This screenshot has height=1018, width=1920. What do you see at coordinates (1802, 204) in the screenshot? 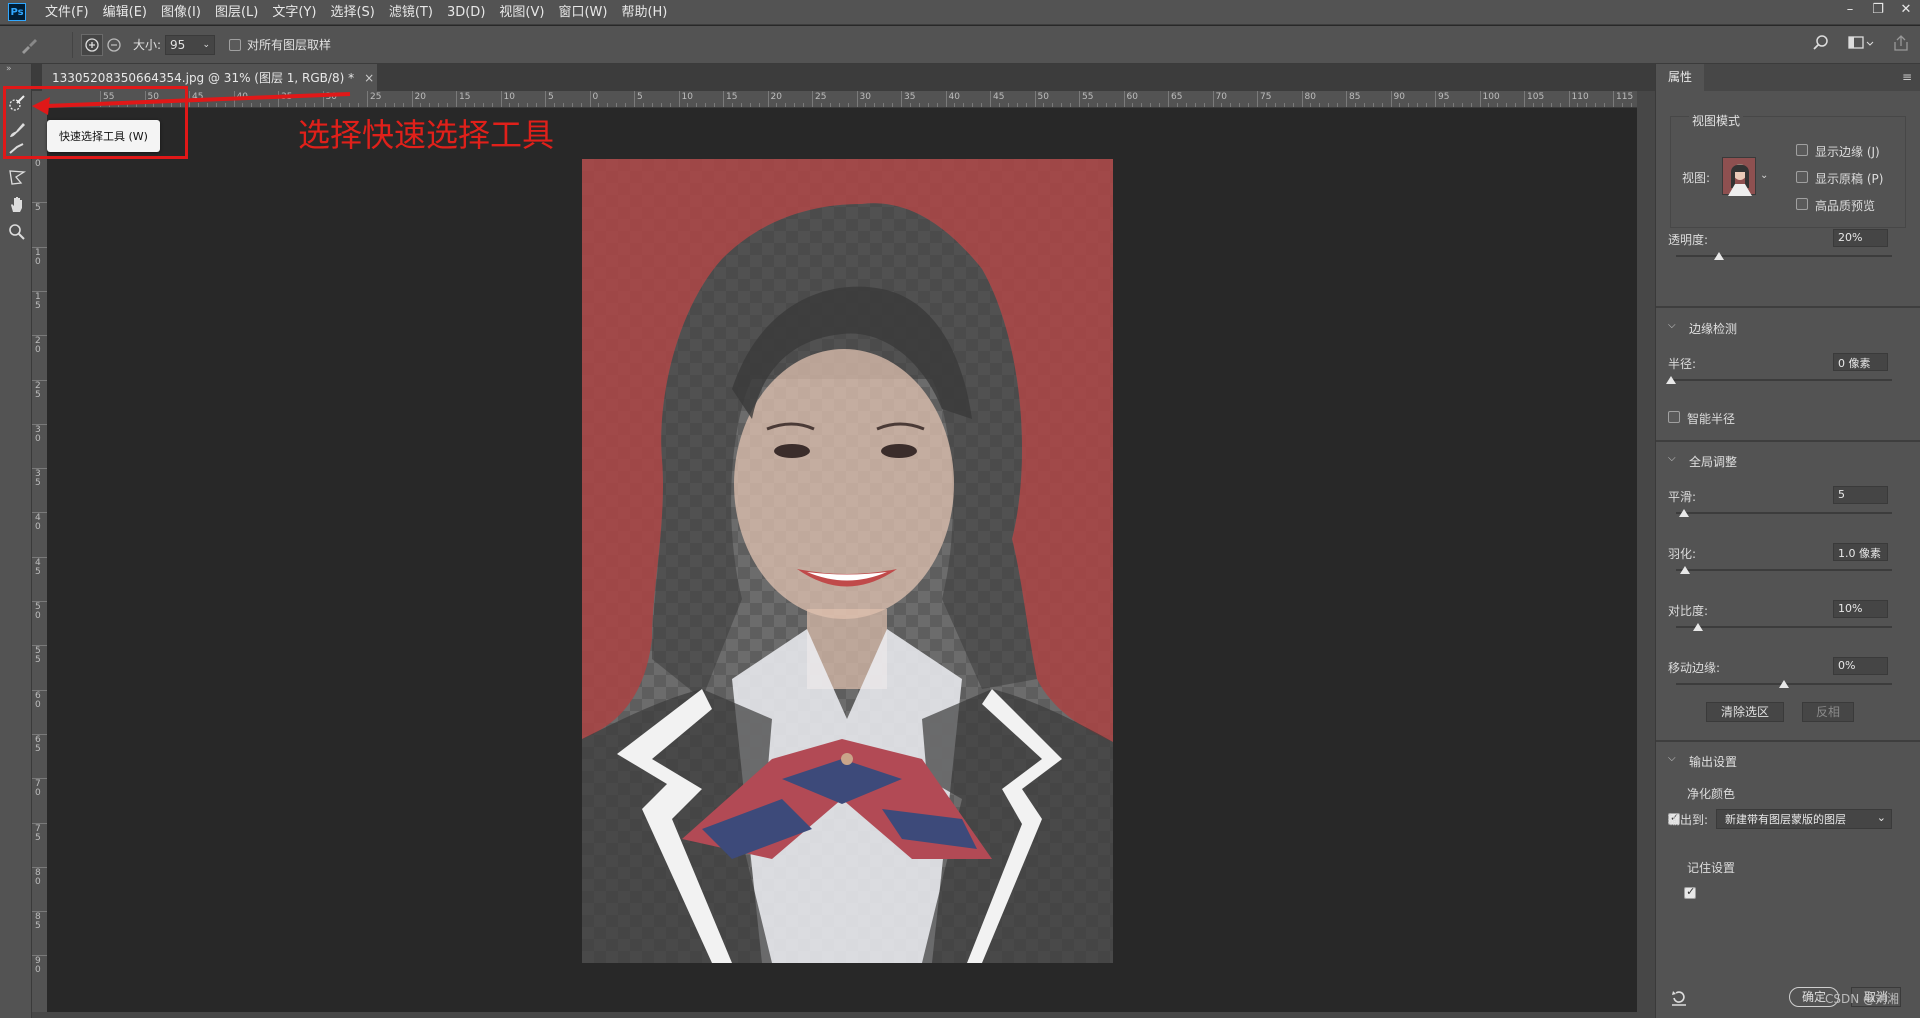
I see `hq-preview-checkbox` at bounding box center [1802, 204].